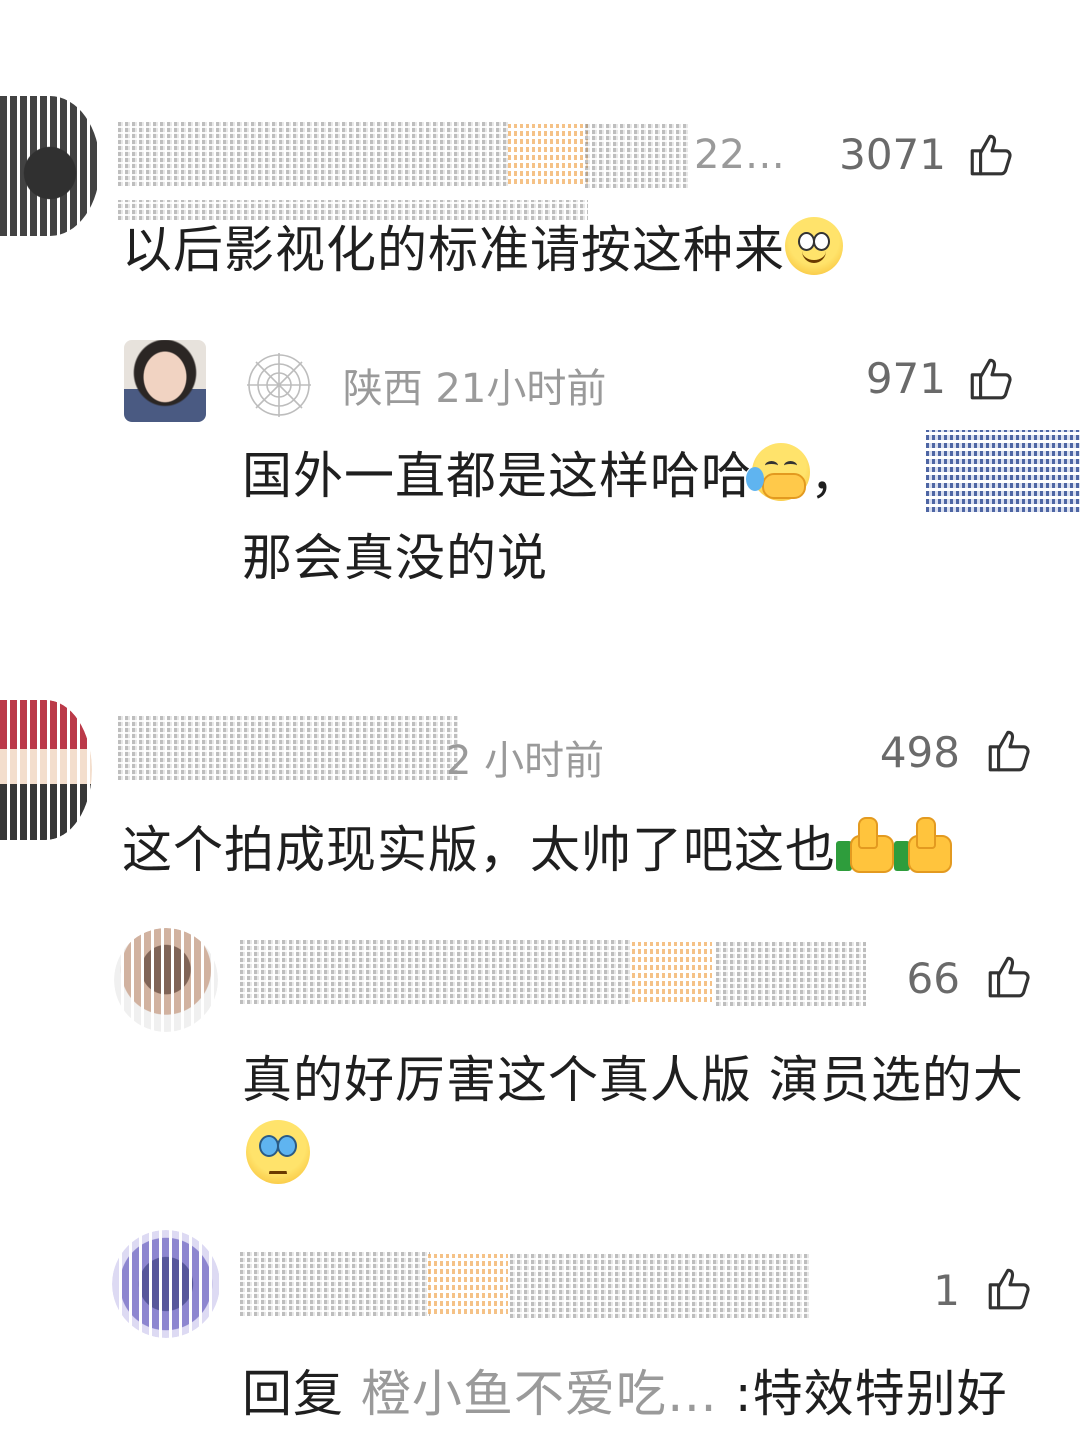 This screenshot has width=1080, height=1440. I want to click on laugh-cry-emoji, so click(778, 472).